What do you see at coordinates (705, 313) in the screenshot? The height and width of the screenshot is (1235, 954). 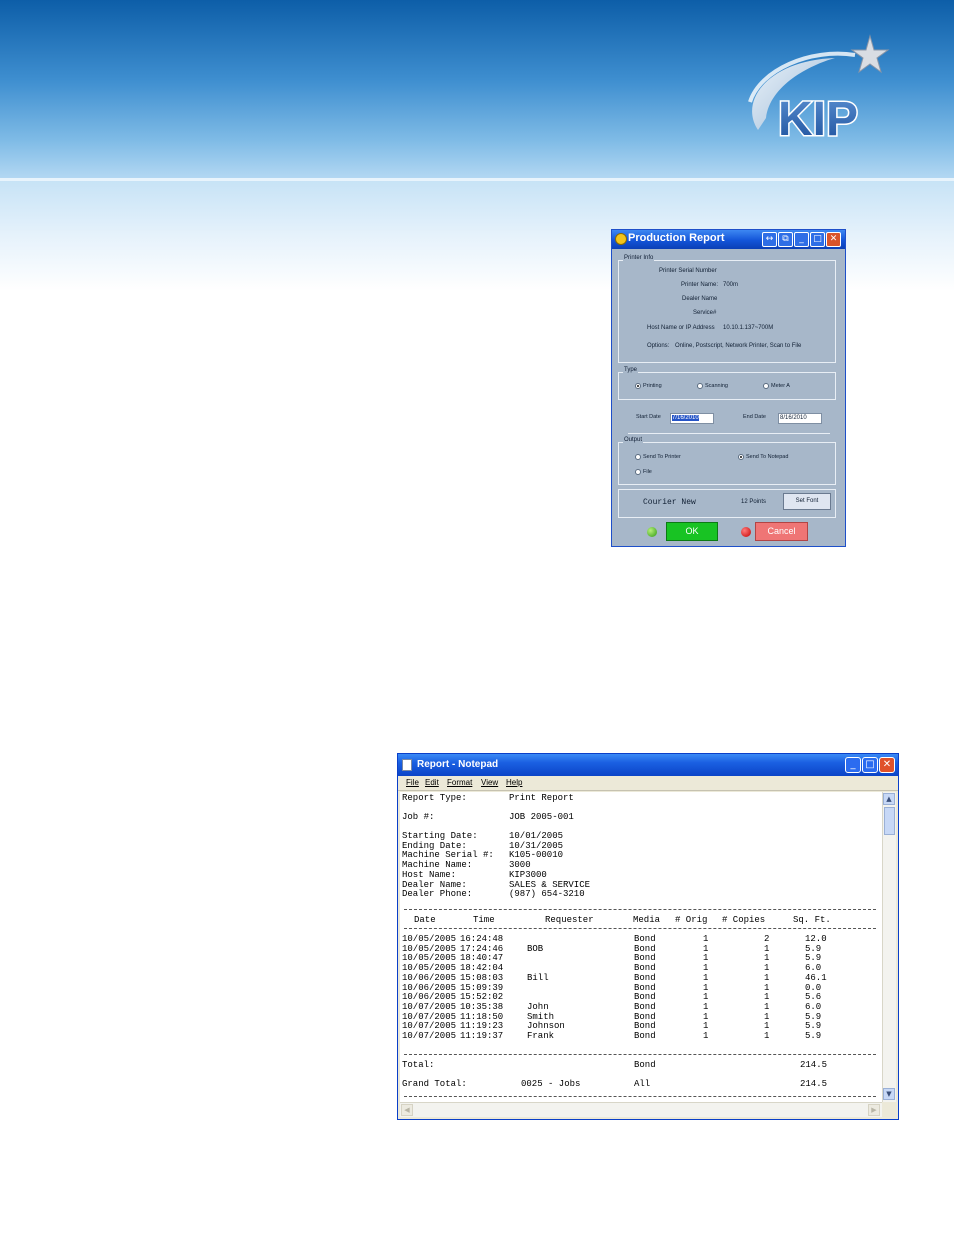 I see `service-label: Service#` at bounding box center [705, 313].